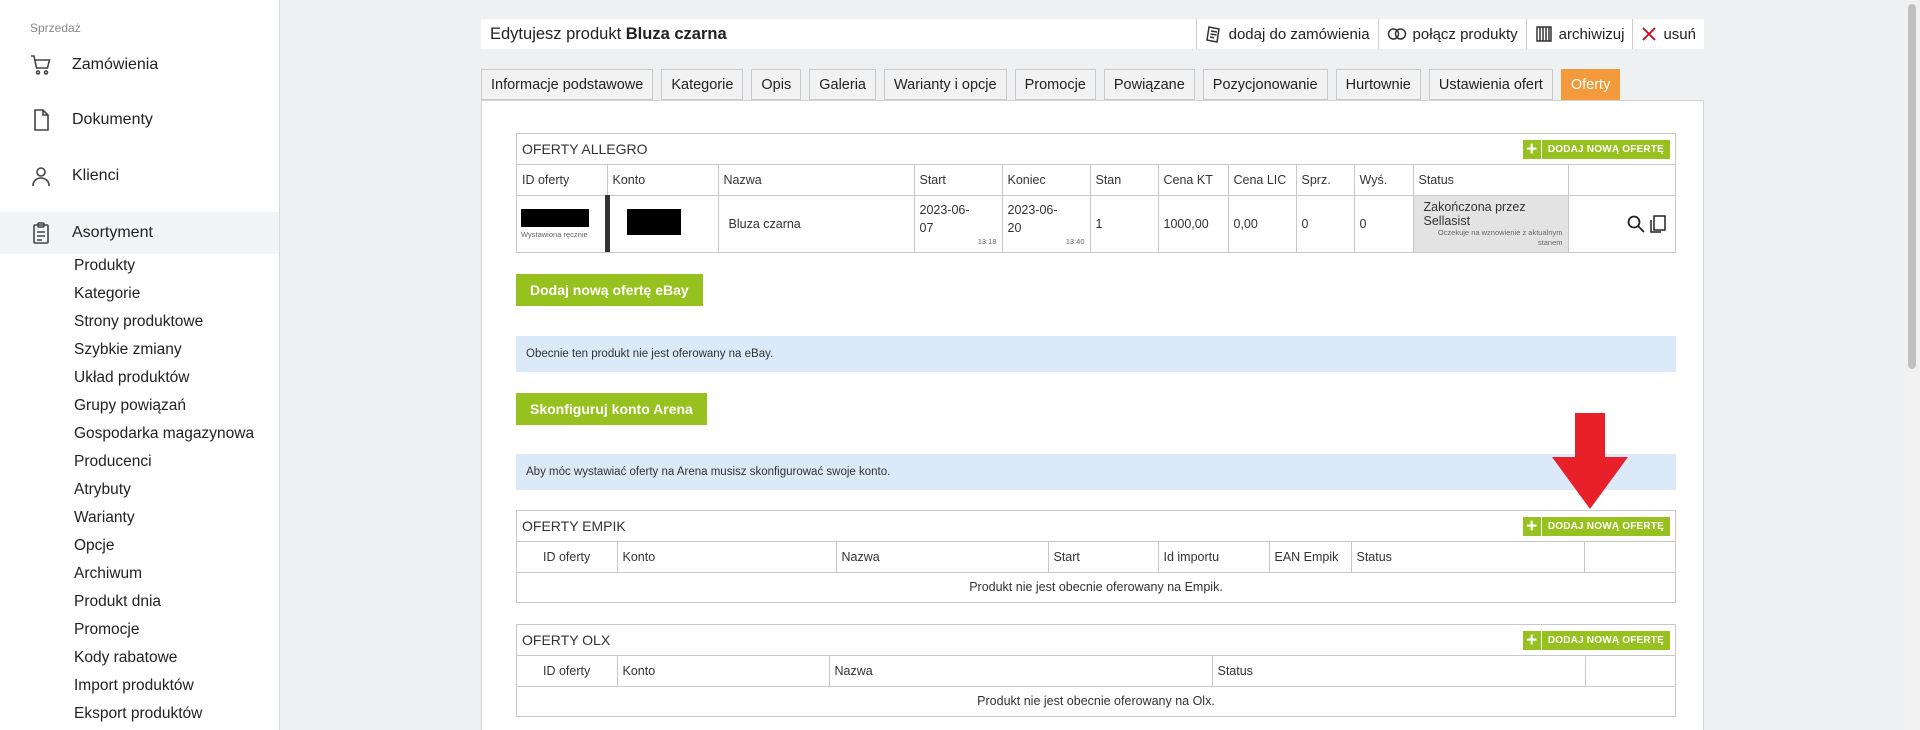  Describe the element at coordinates (987, 242) in the screenshot. I see `start-time: 13:18` at that location.